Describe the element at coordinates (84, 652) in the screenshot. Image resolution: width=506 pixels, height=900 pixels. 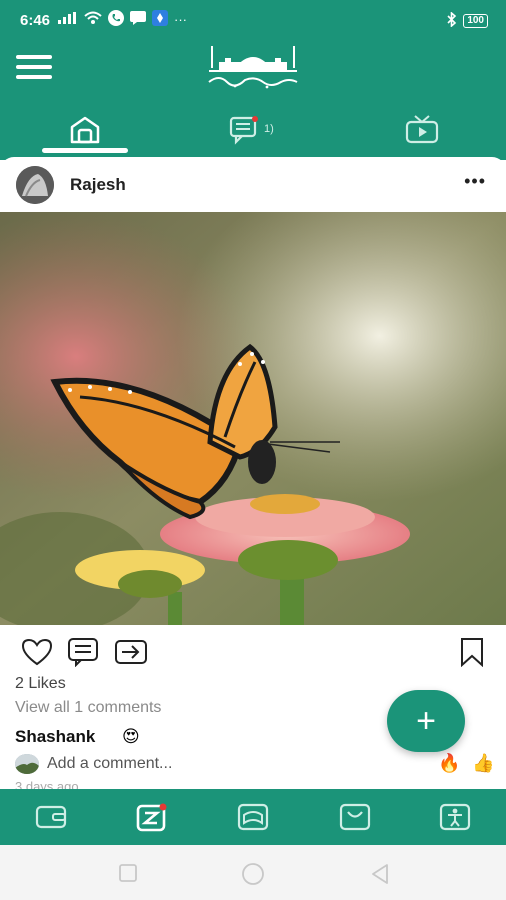
I see `comment-icon` at that location.